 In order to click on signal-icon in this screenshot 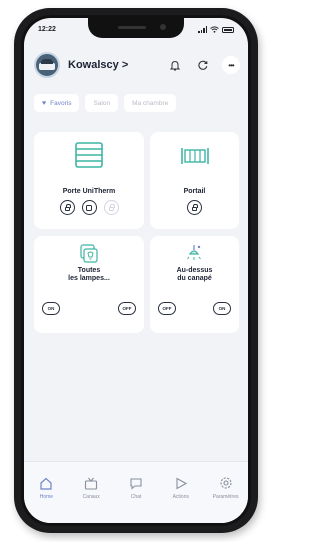, I will do `click(202, 29)`.